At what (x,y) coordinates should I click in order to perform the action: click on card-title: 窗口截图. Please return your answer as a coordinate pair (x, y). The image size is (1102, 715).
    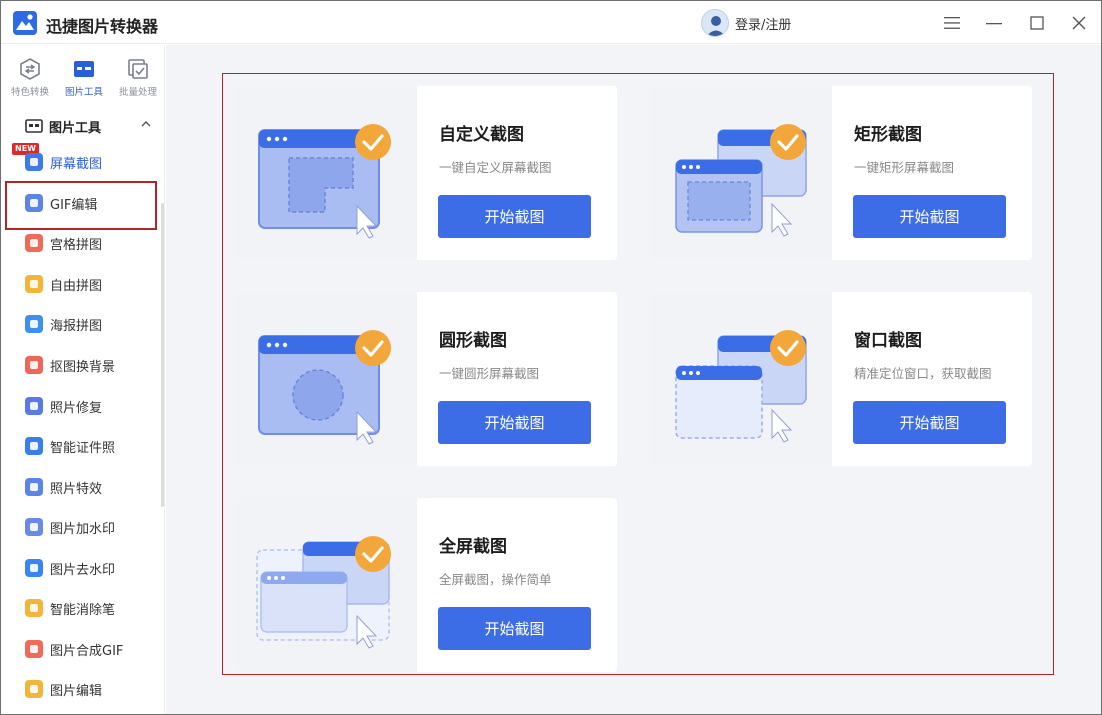
    Looking at the image, I should click on (888, 341).